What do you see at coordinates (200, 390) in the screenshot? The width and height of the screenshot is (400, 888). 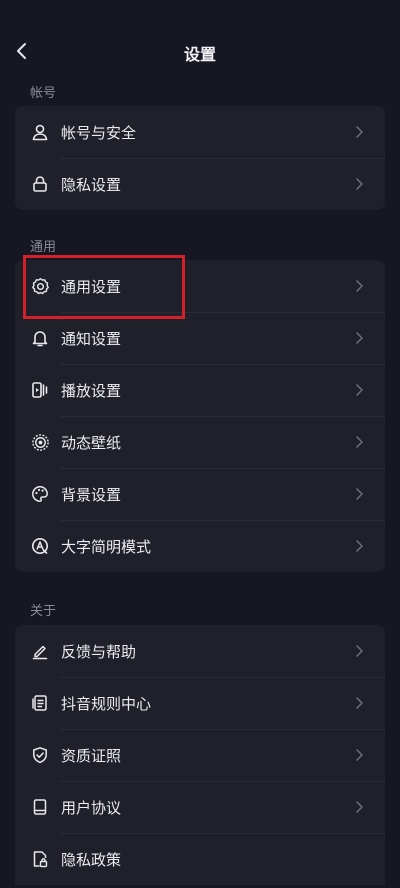 I see `row-playback-settings: 播放设置` at bounding box center [200, 390].